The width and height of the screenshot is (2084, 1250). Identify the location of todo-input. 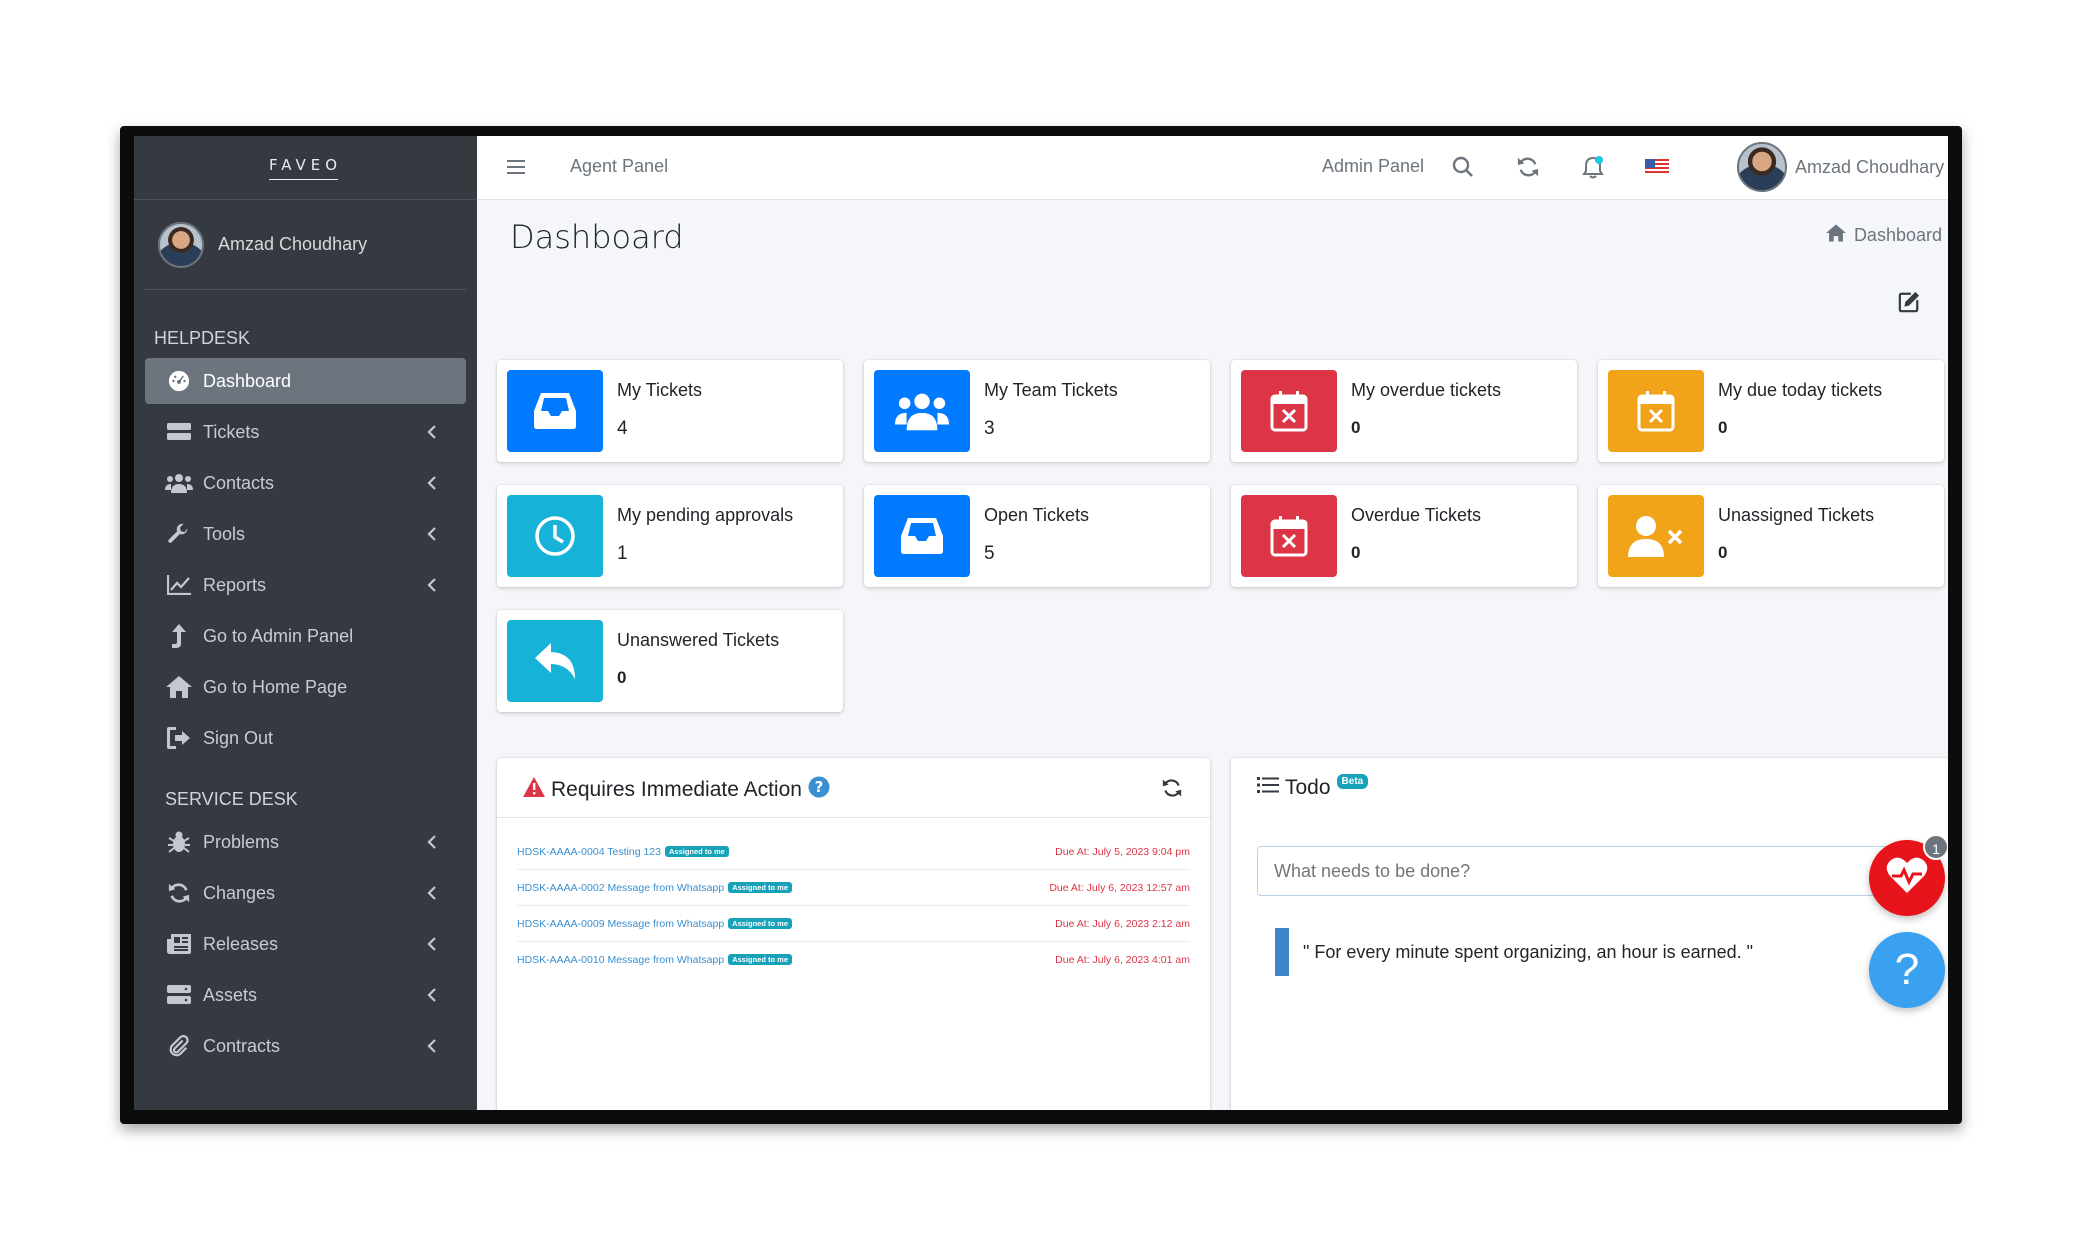
(1586, 871).